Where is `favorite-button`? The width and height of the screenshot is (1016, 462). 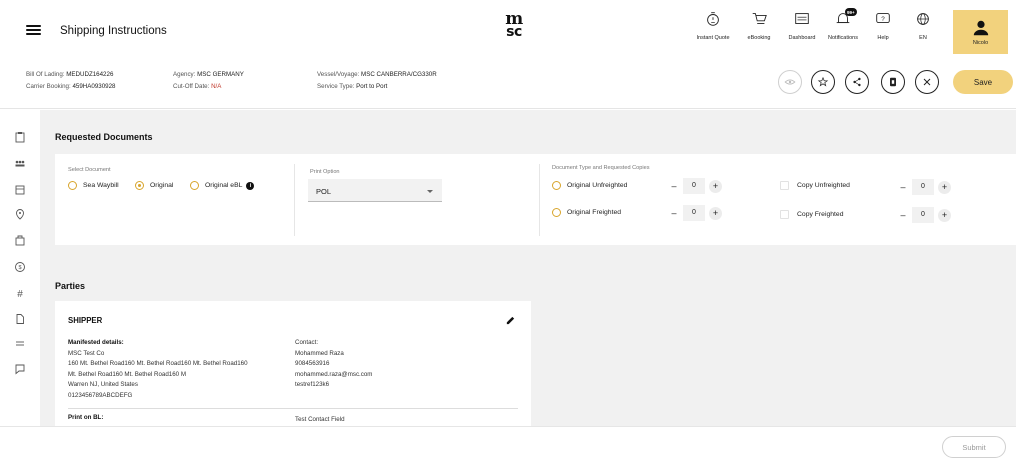 favorite-button is located at coordinates (823, 82).